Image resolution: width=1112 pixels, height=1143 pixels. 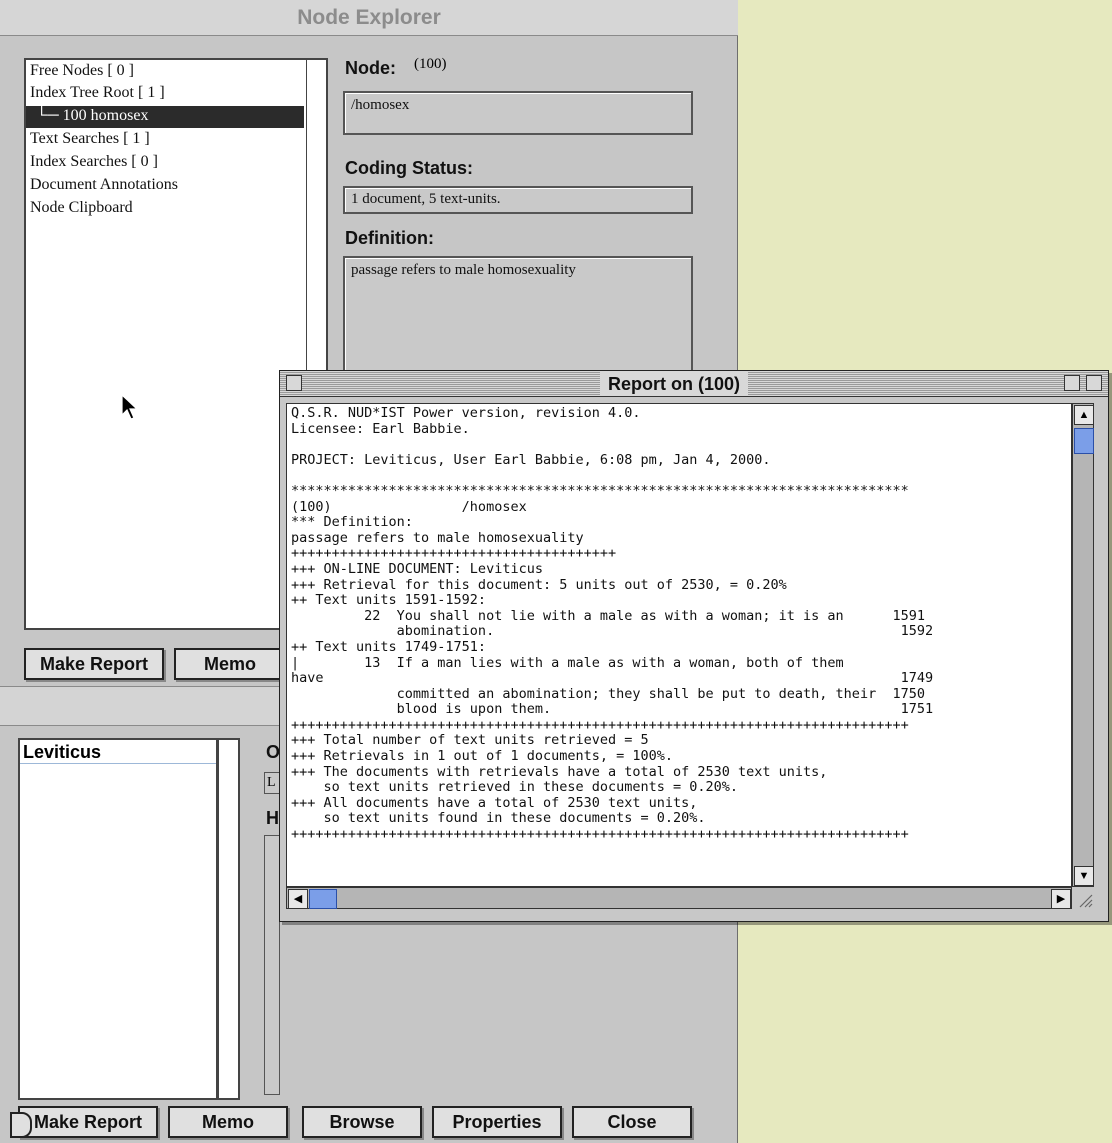 I want to click on zoom-box-icon, so click(x=1072, y=383).